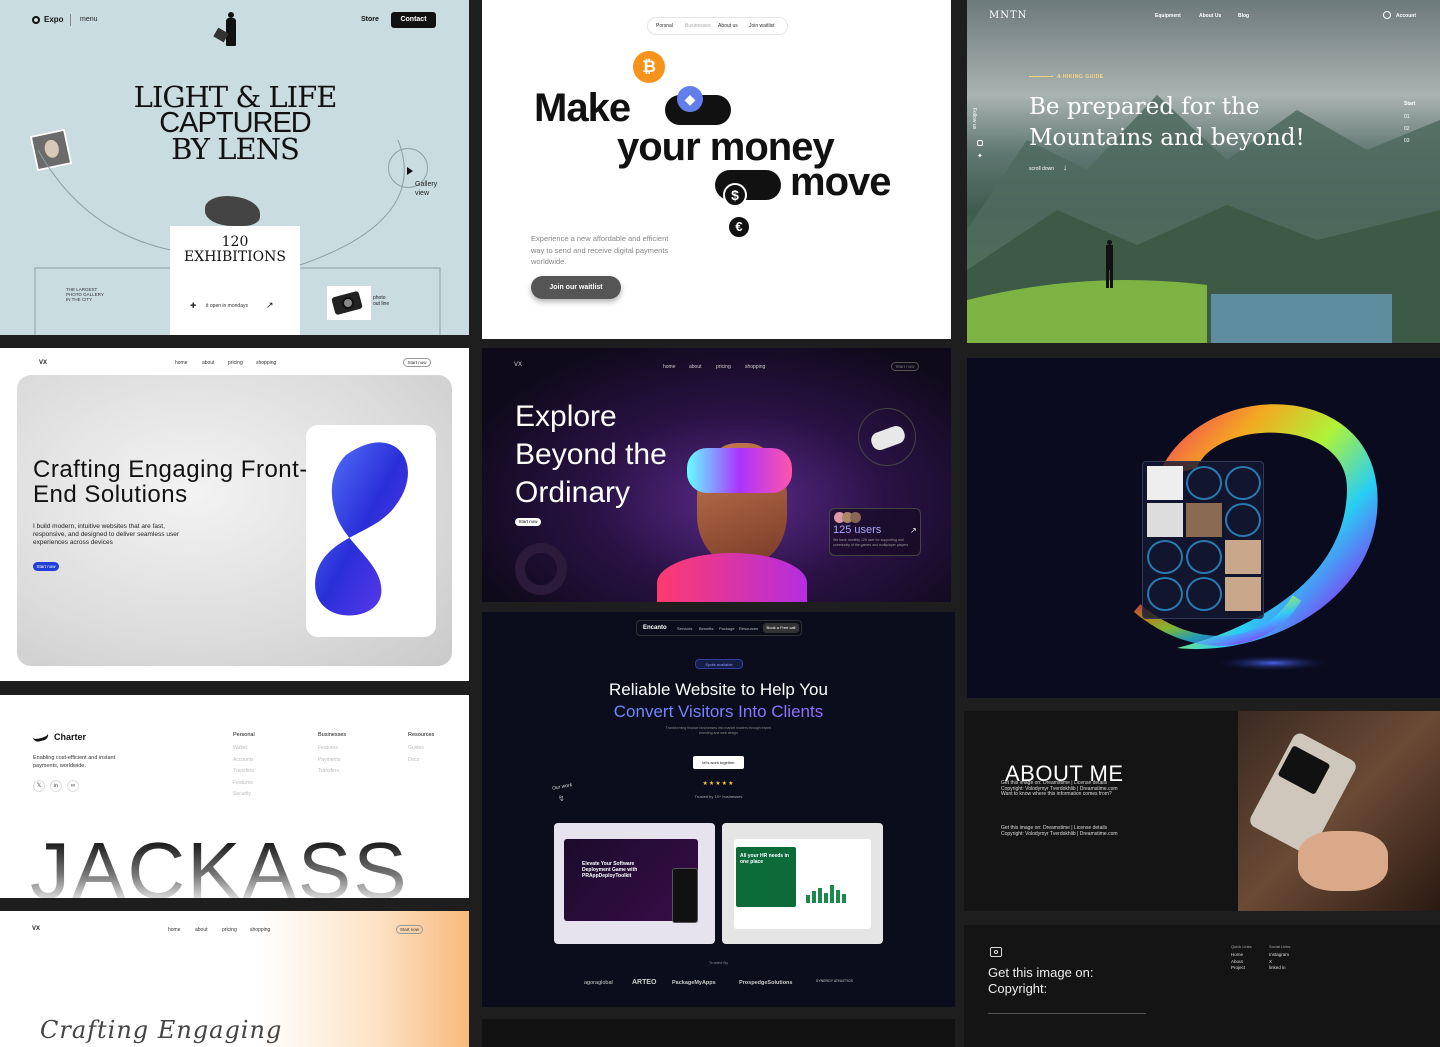  I want to click on jackass-wordmark: JACKASS, so click(219, 865).